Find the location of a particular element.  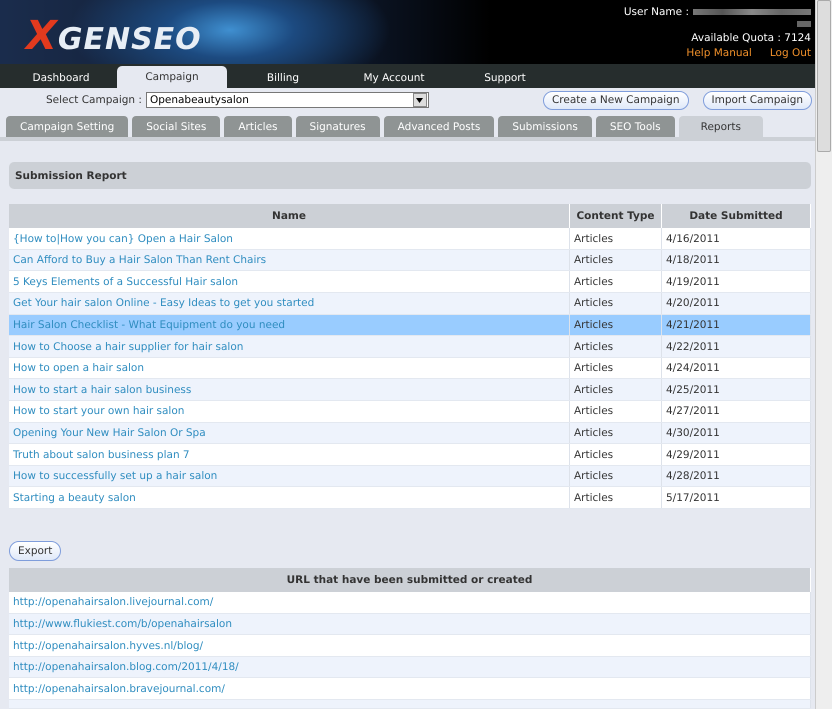

article-link: How to open a hair salon is located at coordinates (289, 368).